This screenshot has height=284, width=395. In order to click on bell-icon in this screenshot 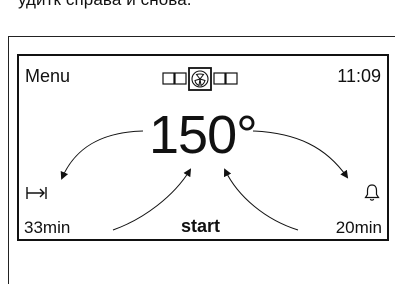, I will do `click(372, 193)`.